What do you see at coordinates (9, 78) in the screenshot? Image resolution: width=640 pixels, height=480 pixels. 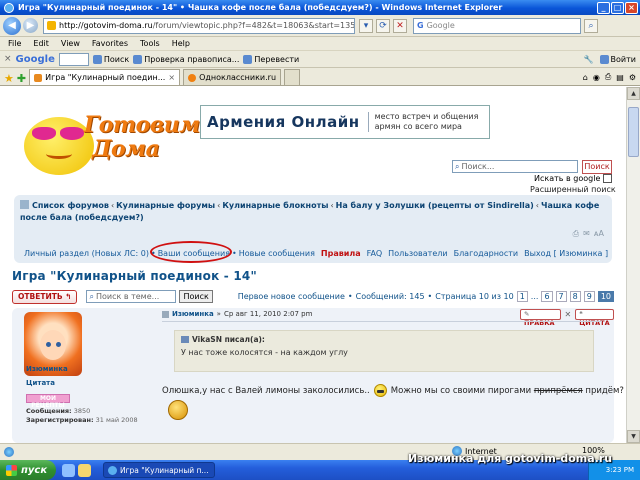 I see `favorites-star-icon: ★` at bounding box center [9, 78].